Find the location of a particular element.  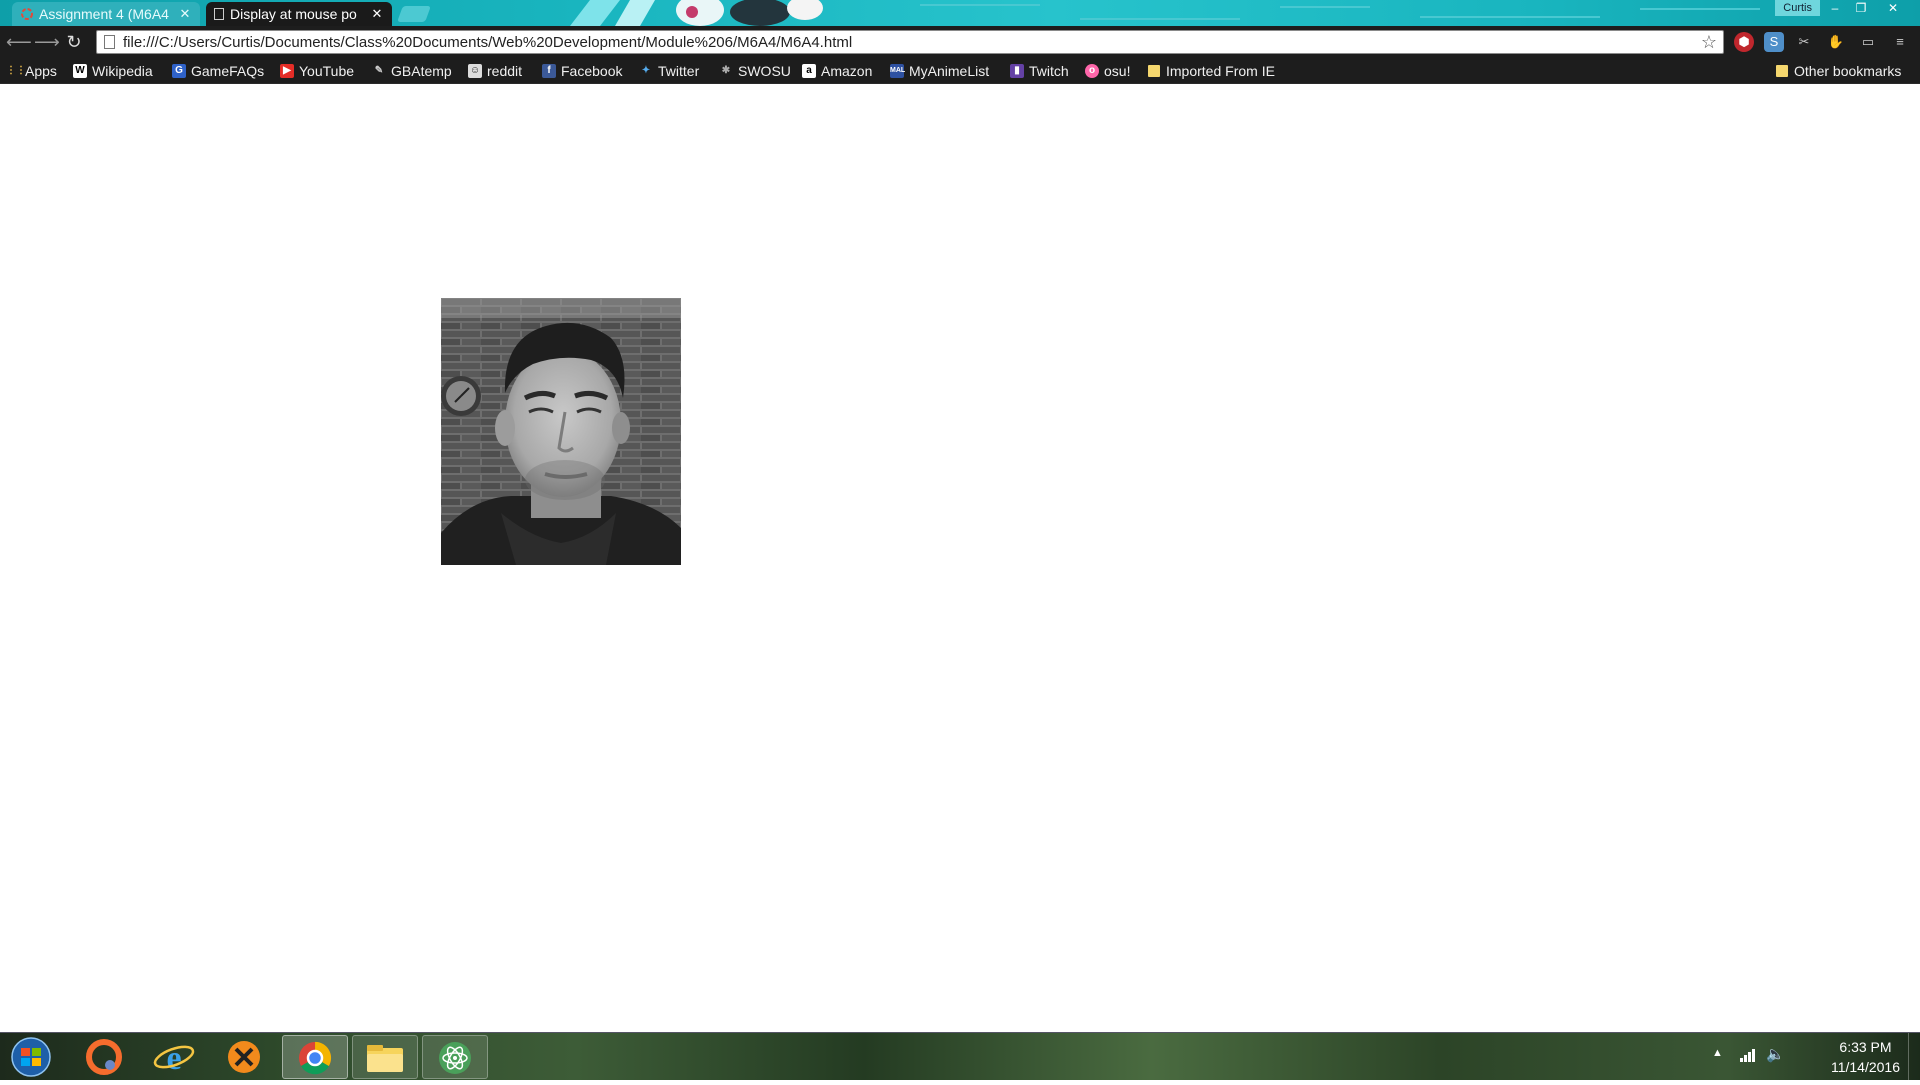

volume-icon: 🔈 is located at coordinates (1775, 1054).